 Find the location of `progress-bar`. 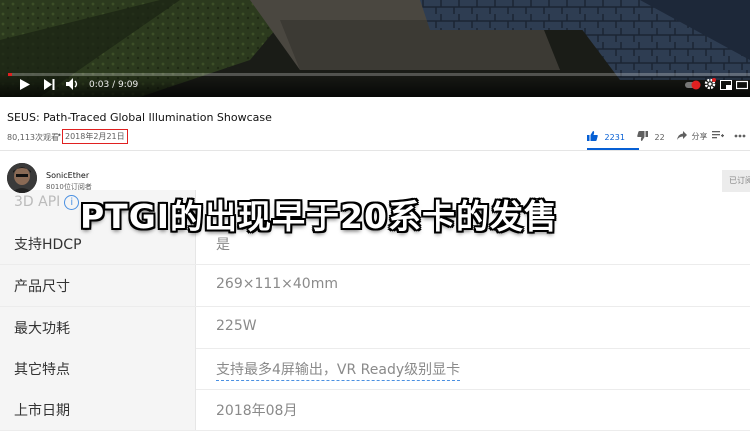

progress-bar is located at coordinates (379, 74).